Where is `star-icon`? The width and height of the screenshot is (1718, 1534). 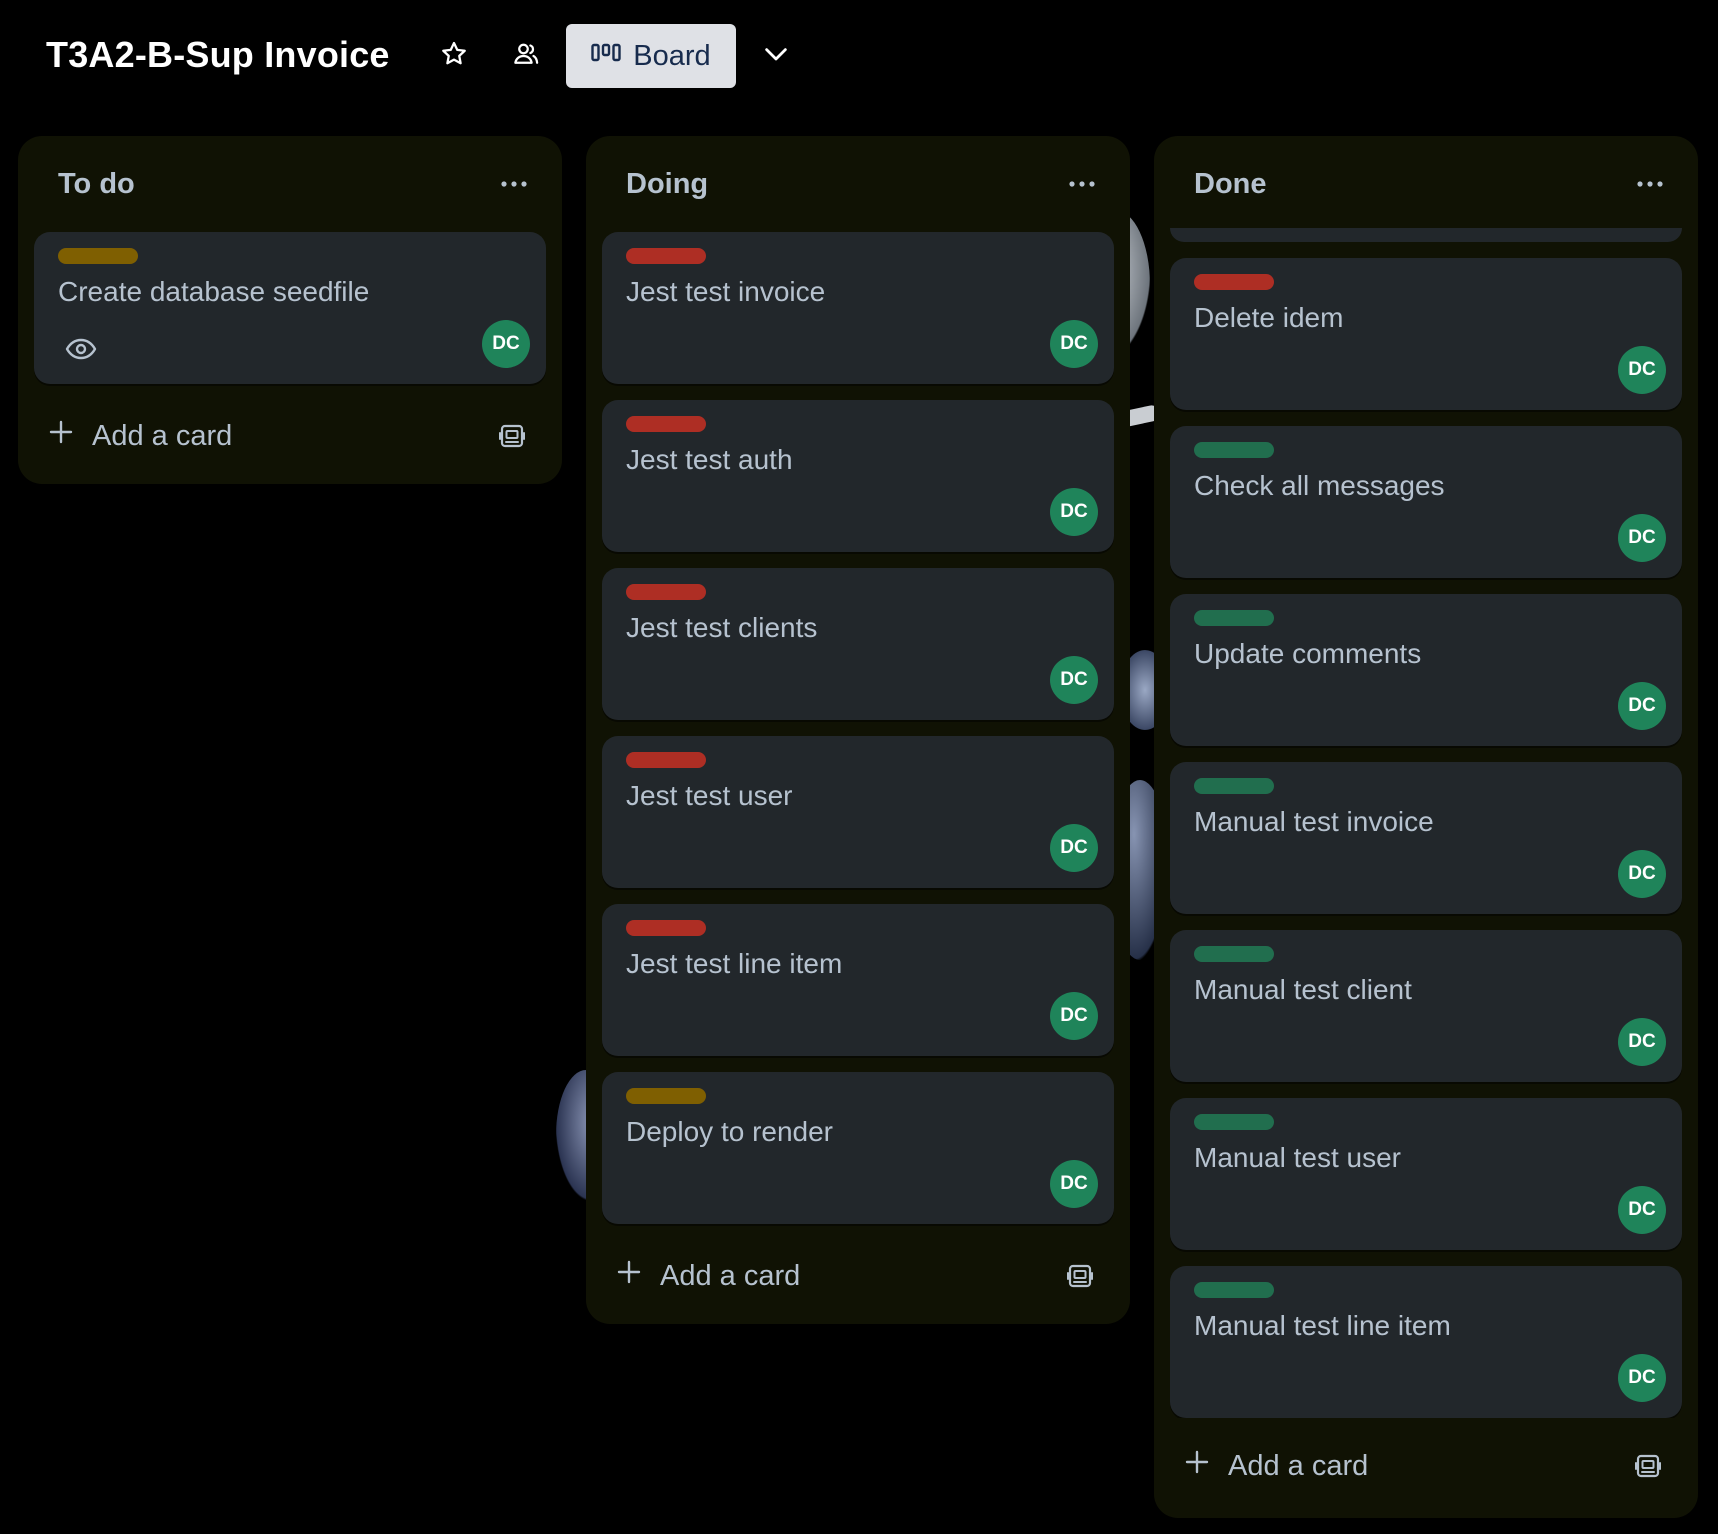
star-icon is located at coordinates (454, 54).